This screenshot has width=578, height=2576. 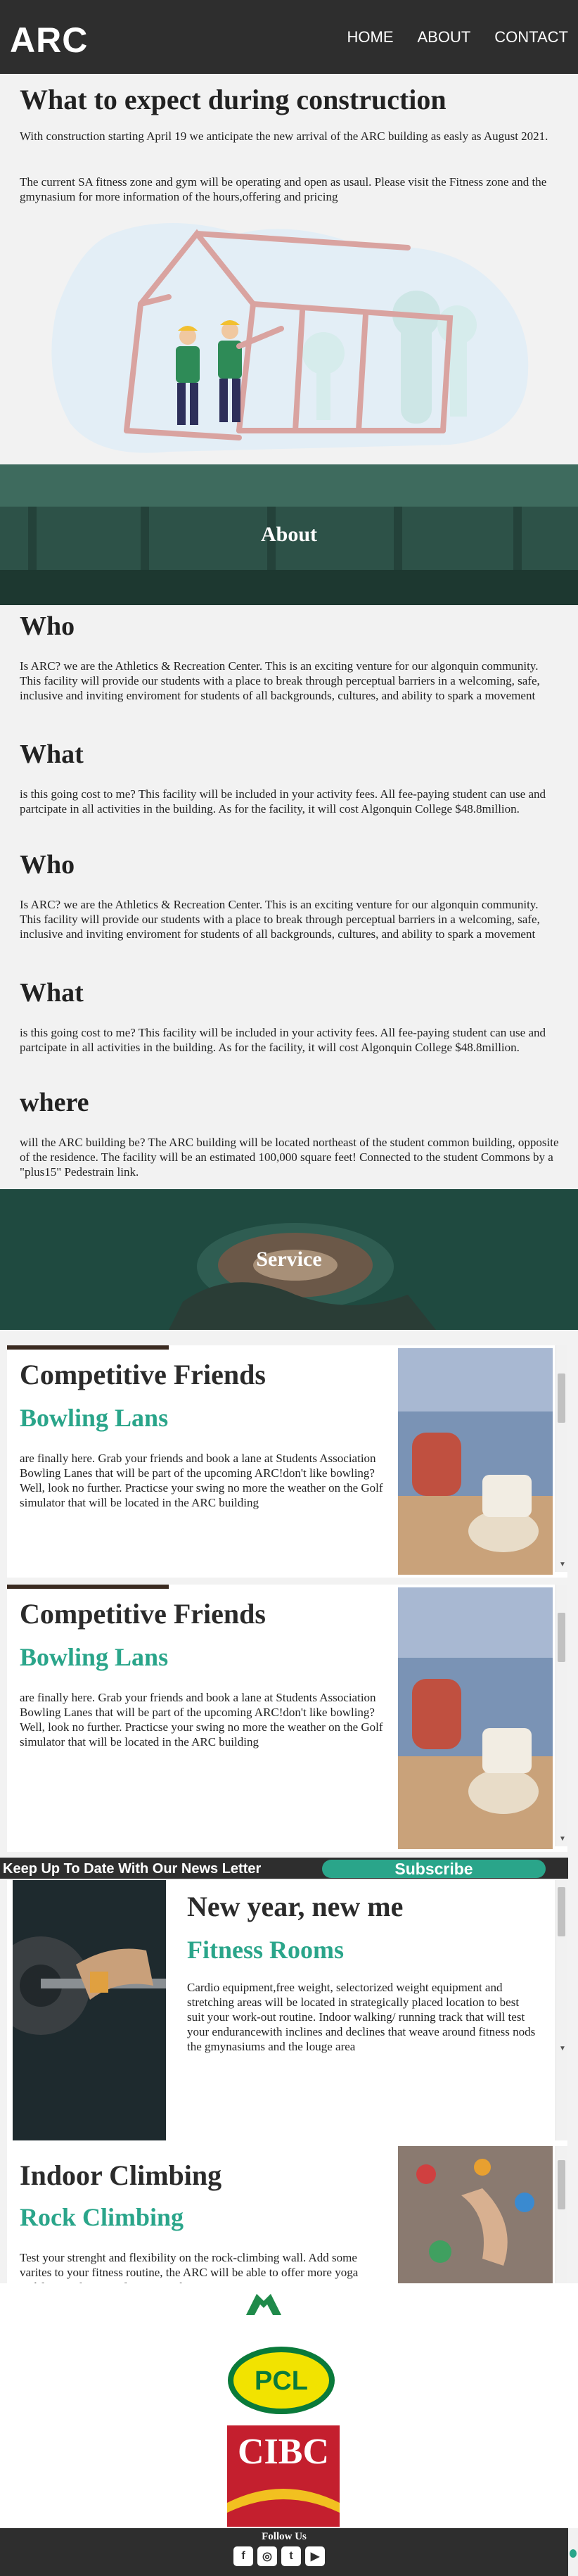 What do you see at coordinates (561, 2214) in the screenshot?
I see `card-scrollbar` at bounding box center [561, 2214].